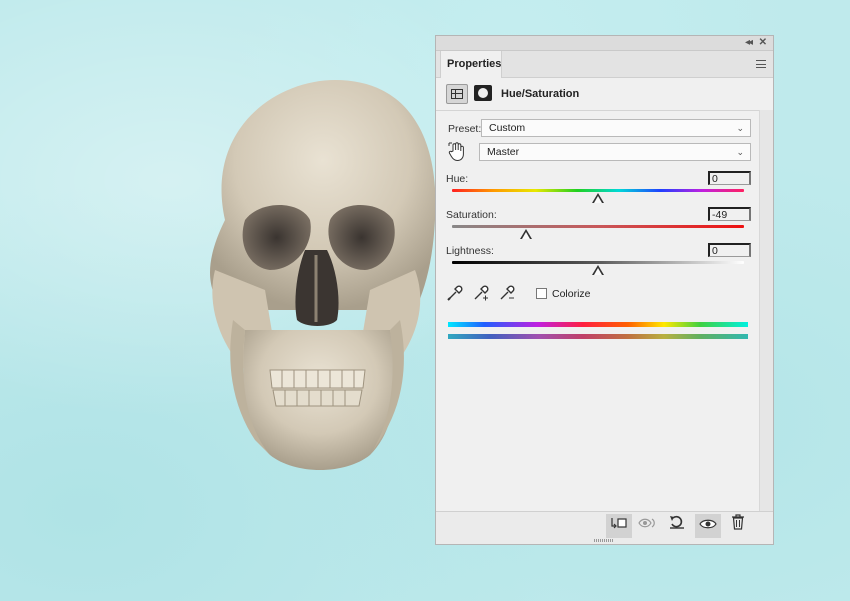 The height and width of the screenshot is (601, 850). What do you see at coordinates (457, 179) in the screenshot?
I see `hue-label: Hue:` at bounding box center [457, 179].